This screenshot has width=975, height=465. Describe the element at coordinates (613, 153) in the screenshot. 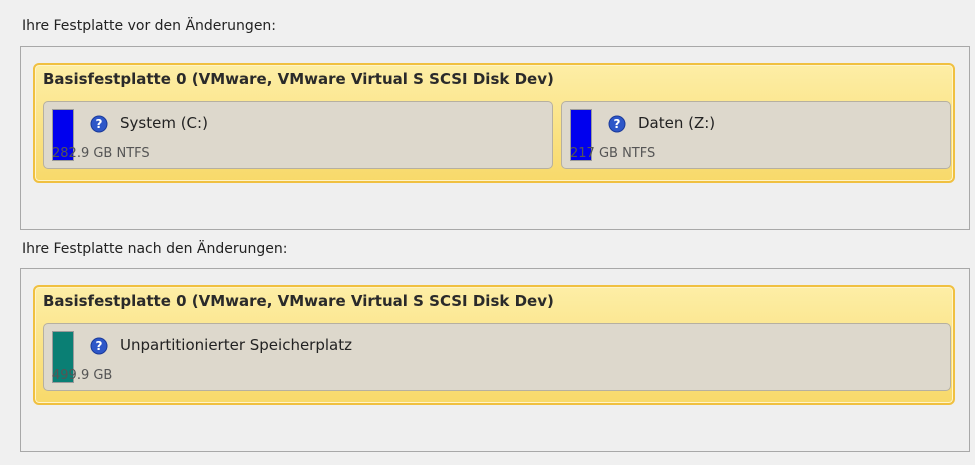

I see `partition-size: 217 GB NTFS` at that location.